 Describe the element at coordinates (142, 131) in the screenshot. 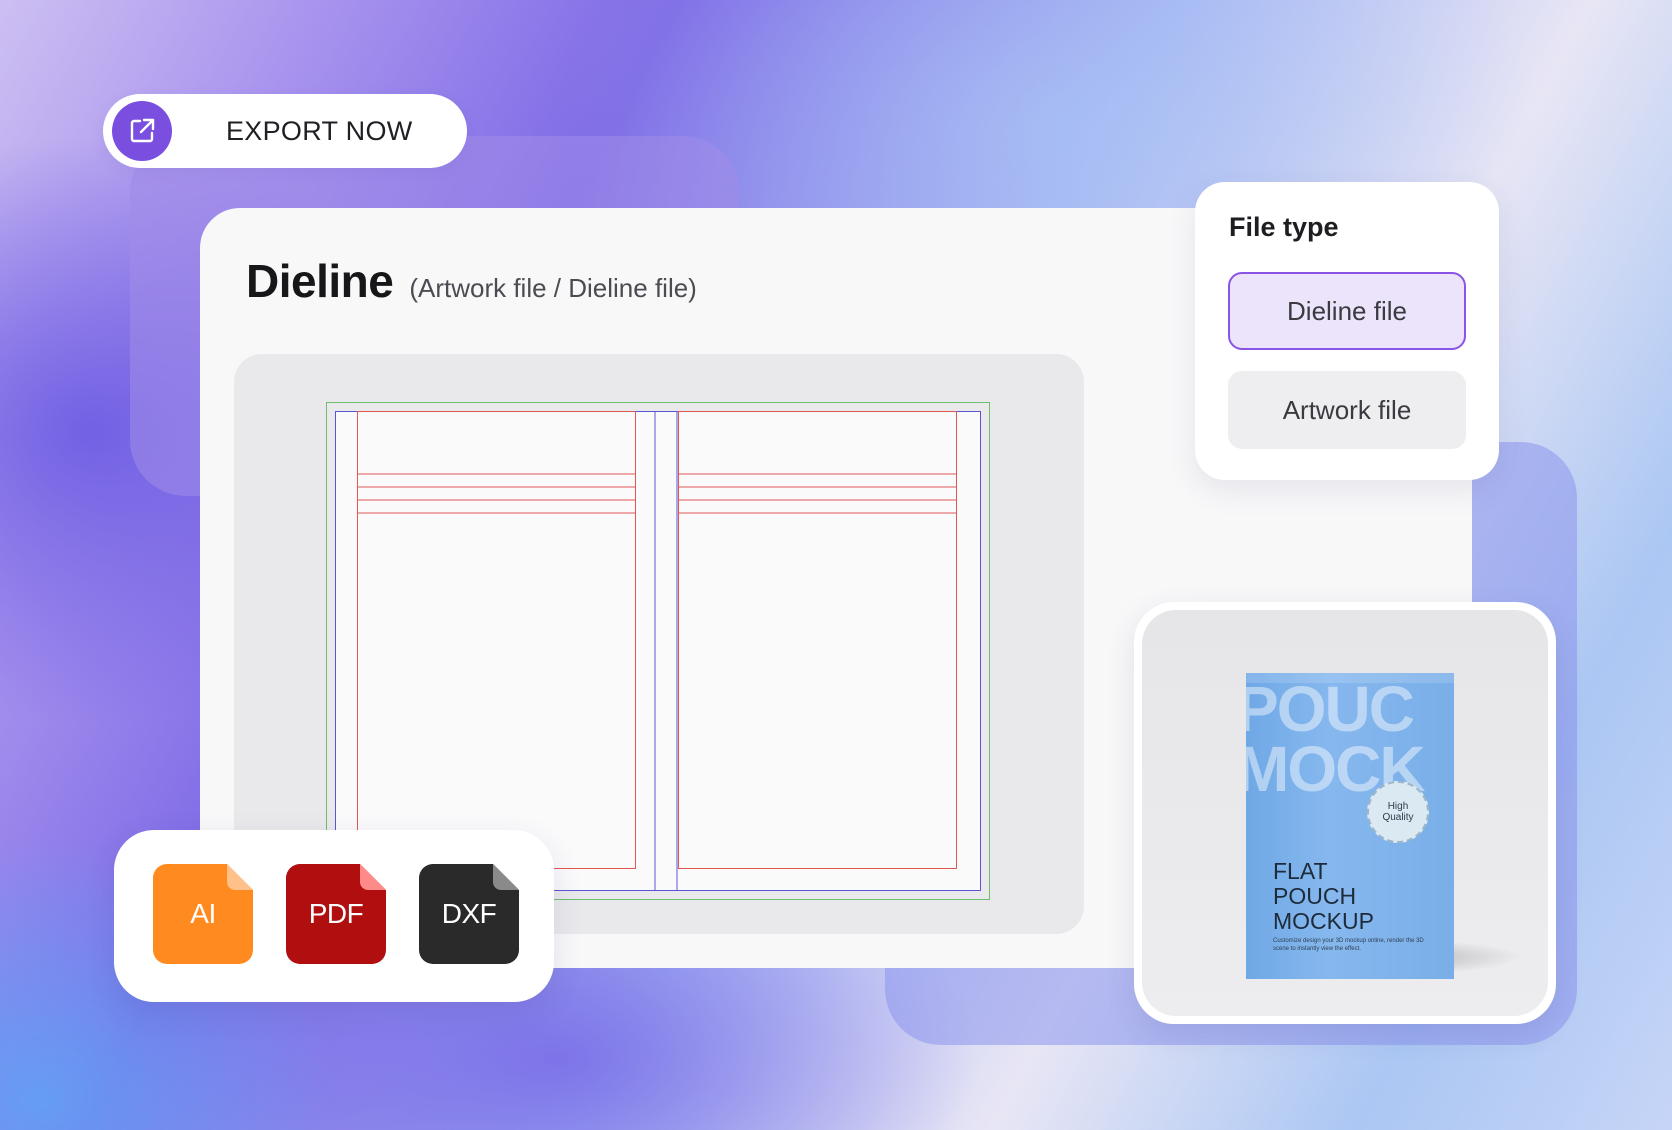

I see `external-link-icon` at that location.